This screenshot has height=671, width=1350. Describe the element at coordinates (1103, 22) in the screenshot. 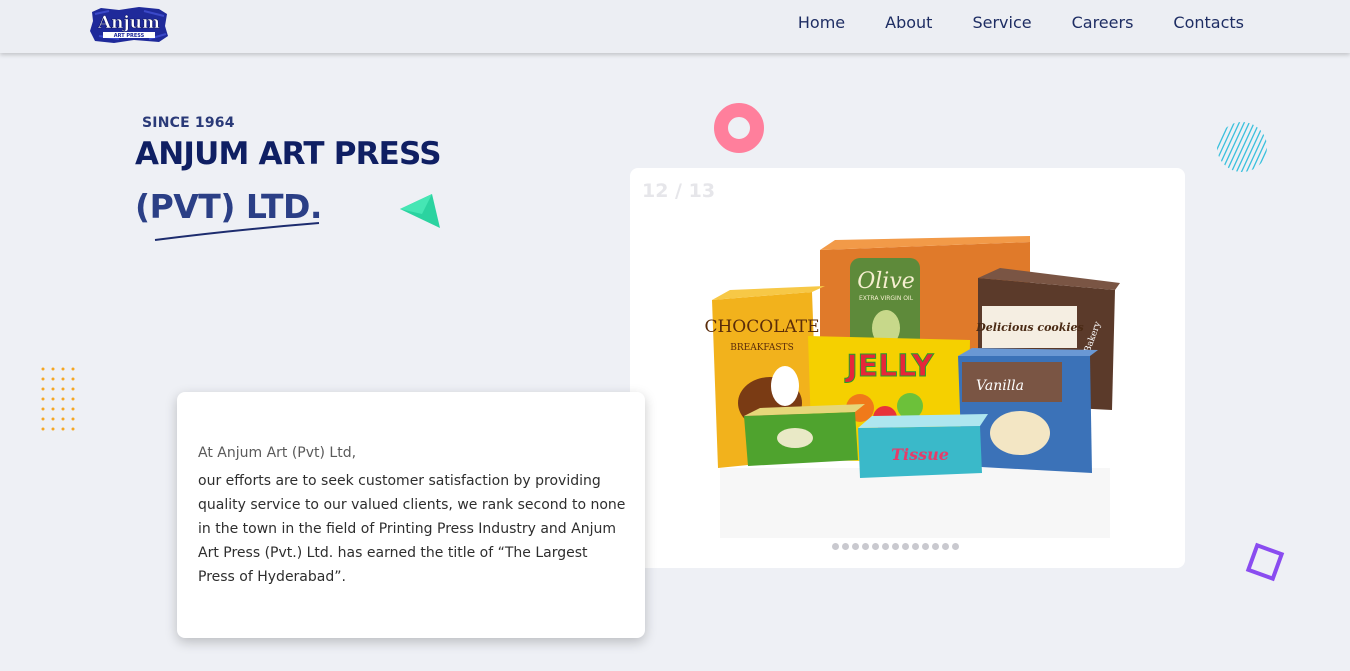

I see `nav-careers: Careers` at that location.